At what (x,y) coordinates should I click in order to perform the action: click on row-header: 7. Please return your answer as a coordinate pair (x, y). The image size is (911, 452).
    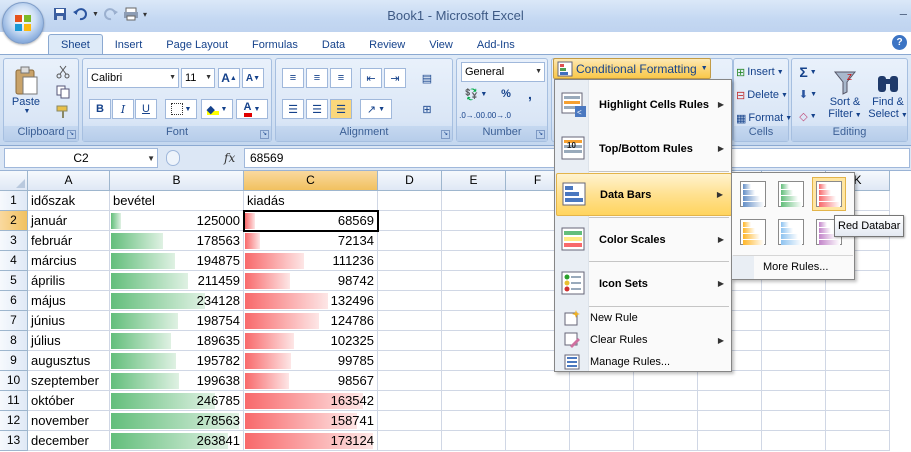
    Looking at the image, I should click on (14, 321).